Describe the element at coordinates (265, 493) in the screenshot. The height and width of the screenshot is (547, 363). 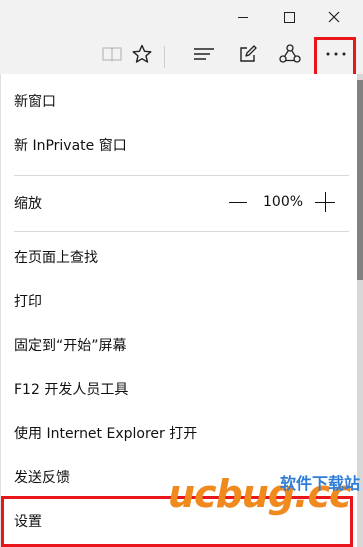
I see `watermark-logo: ucbug.cc 软件下载站` at that location.